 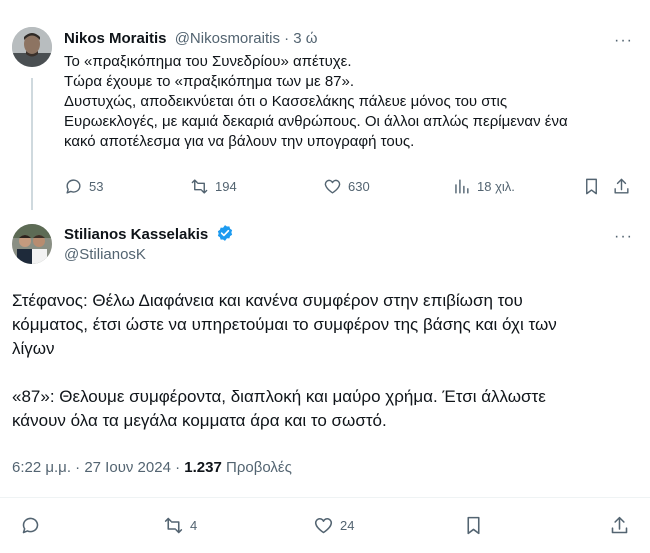 I want to click on divider, so click(x=325, y=497).